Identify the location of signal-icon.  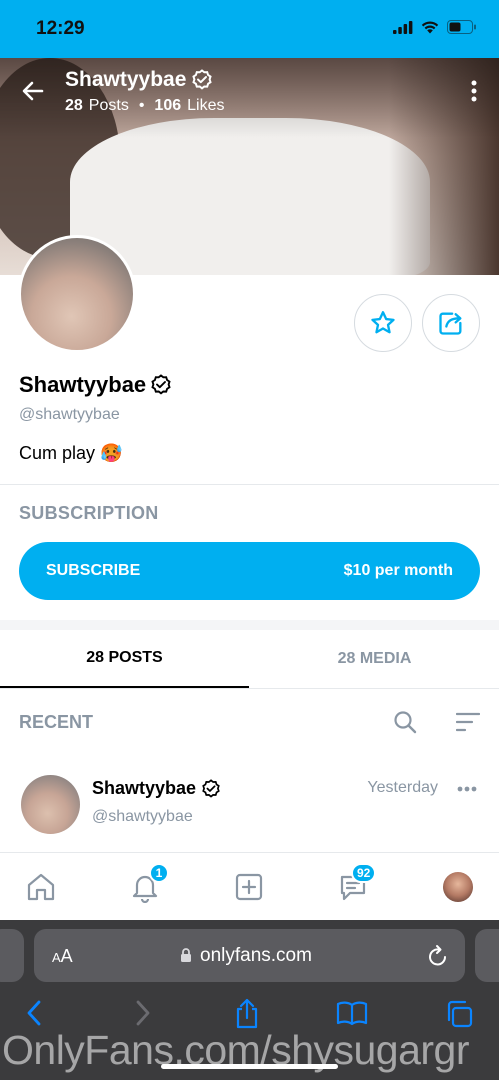
(403, 27).